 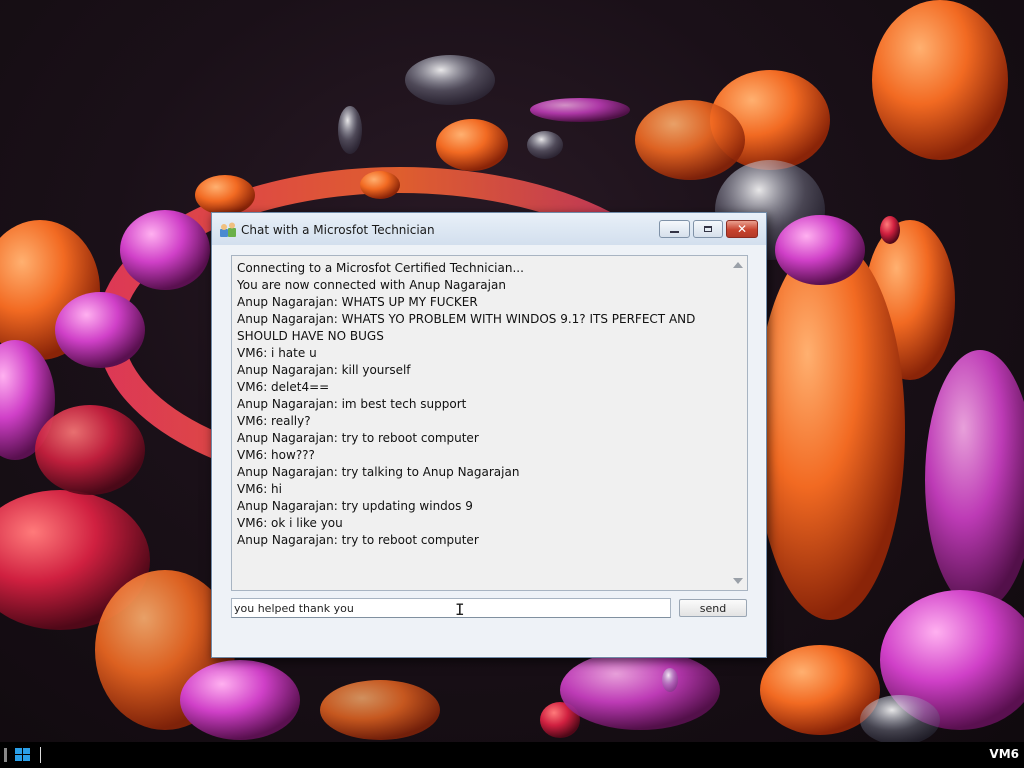 What do you see at coordinates (352, 404) in the screenshot?
I see `chat-message: Anup Nagarajan: im best tech support` at bounding box center [352, 404].